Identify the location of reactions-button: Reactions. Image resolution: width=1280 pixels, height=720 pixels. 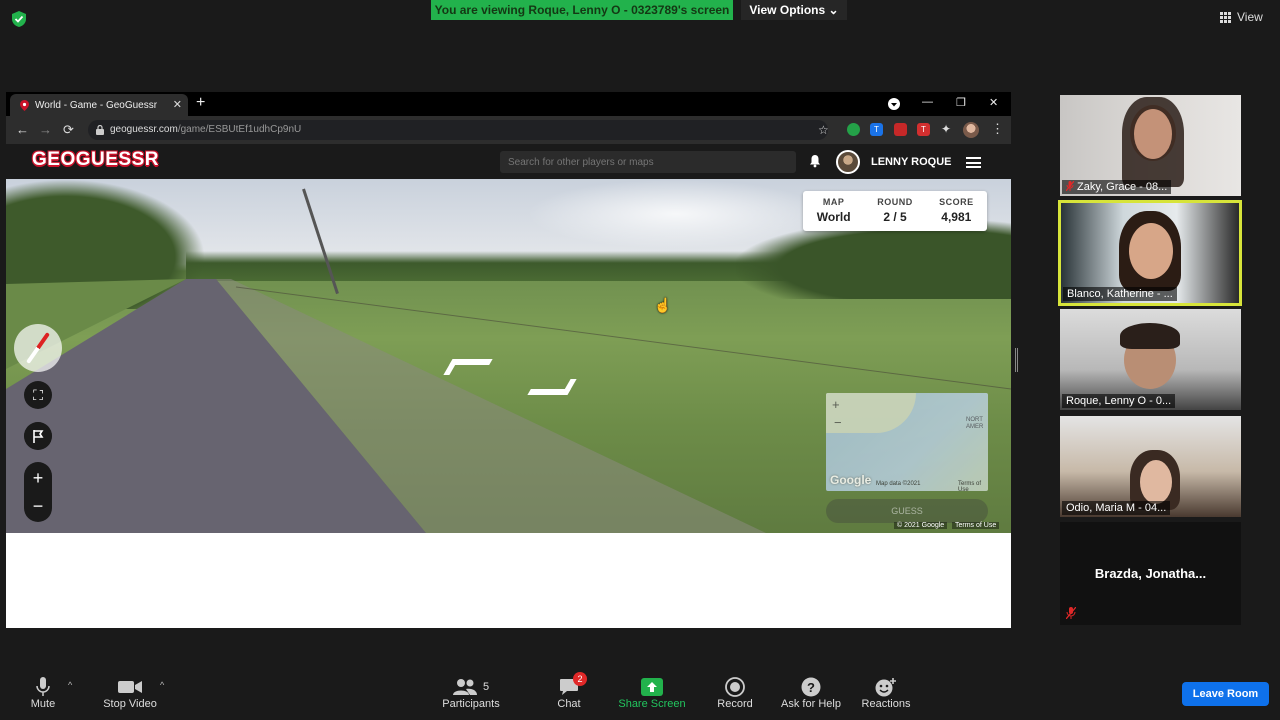
(886, 693).